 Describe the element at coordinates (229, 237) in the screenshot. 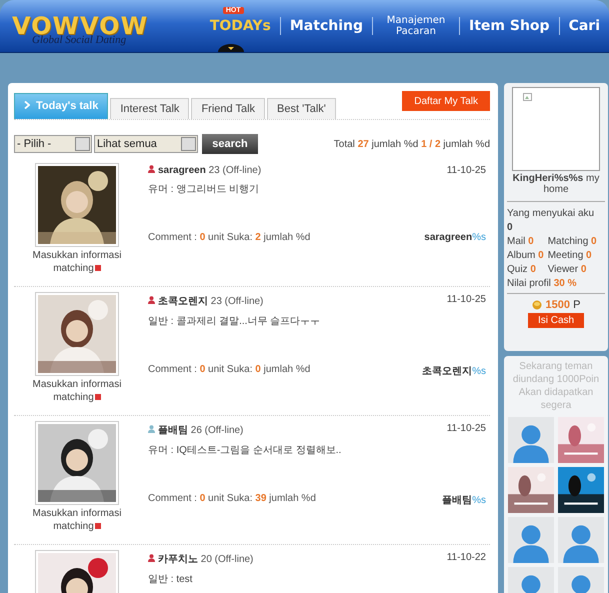

I see `post-stats: Comment : 0 unit Suka: 2 jumlah %d` at that location.